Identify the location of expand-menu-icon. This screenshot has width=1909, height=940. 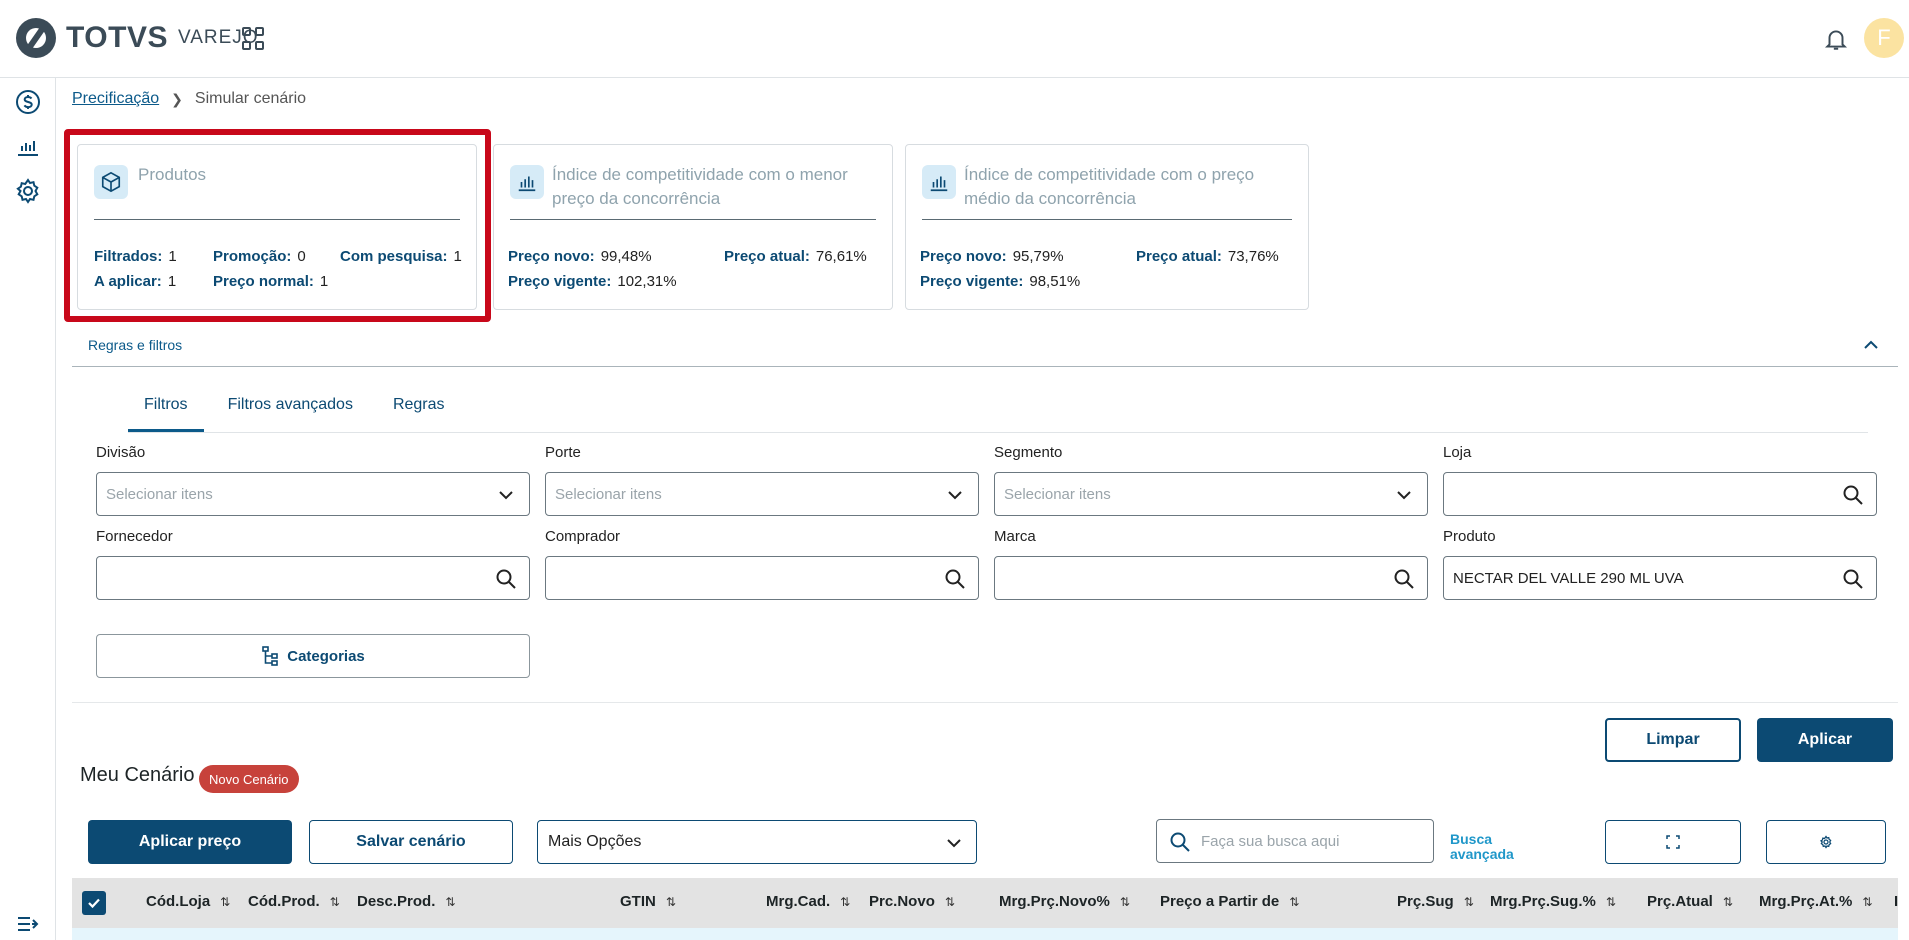
(28, 924).